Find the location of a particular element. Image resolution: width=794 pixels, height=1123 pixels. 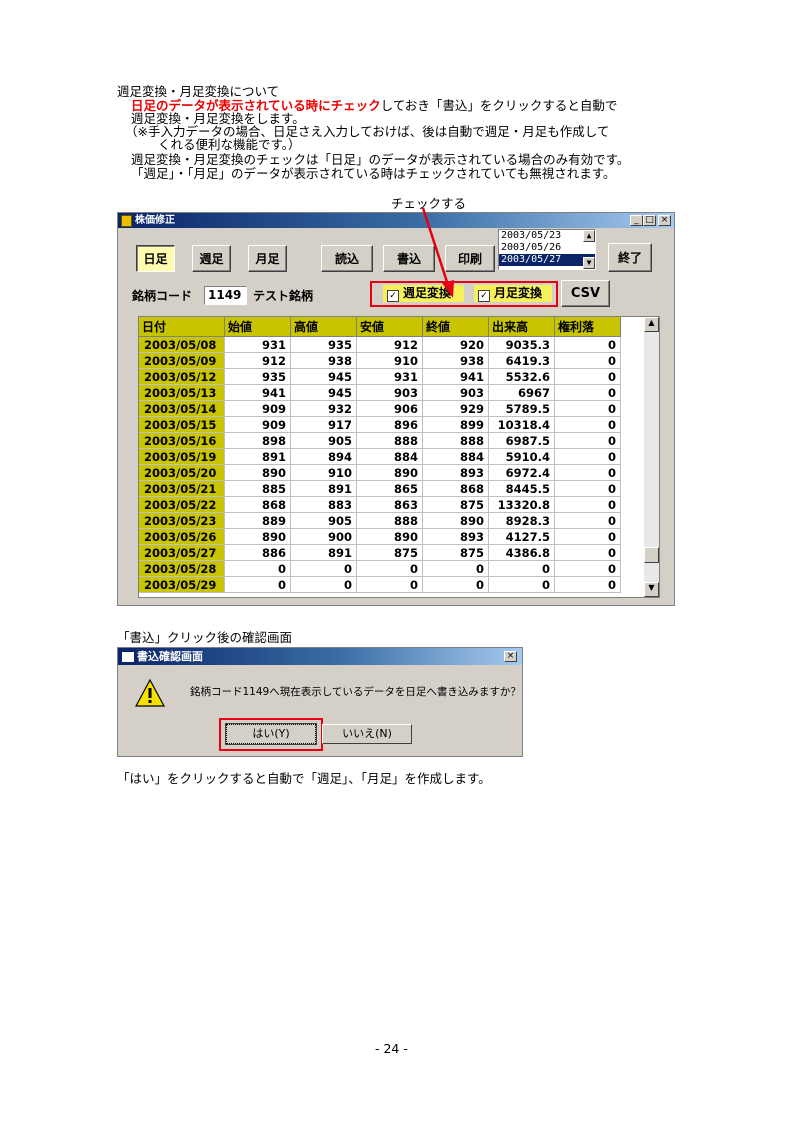

date-cell: 2003/05/15 is located at coordinates (182, 424).